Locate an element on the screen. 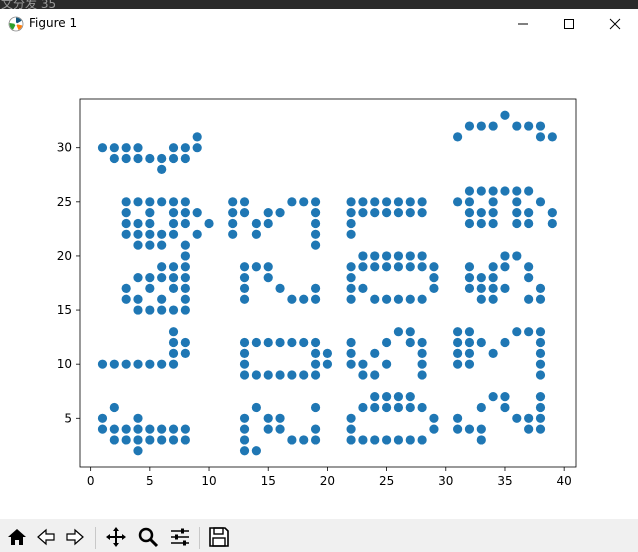 The image size is (638, 552). configure-subplots-button is located at coordinates (180, 538).